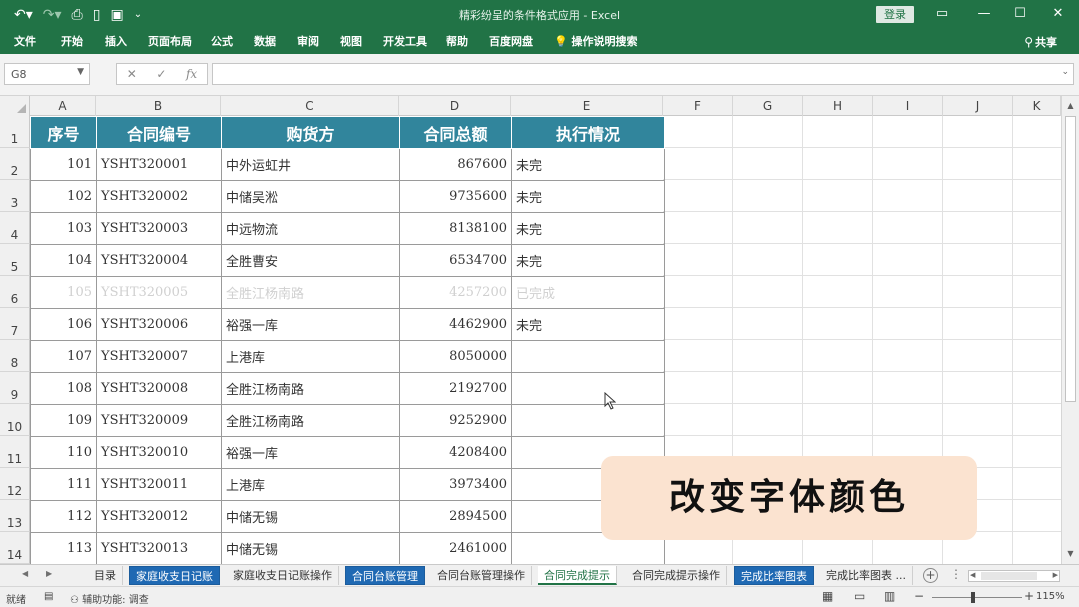  What do you see at coordinates (768, 106) in the screenshot?
I see `column-header-g: G` at bounding box center [768, 106].